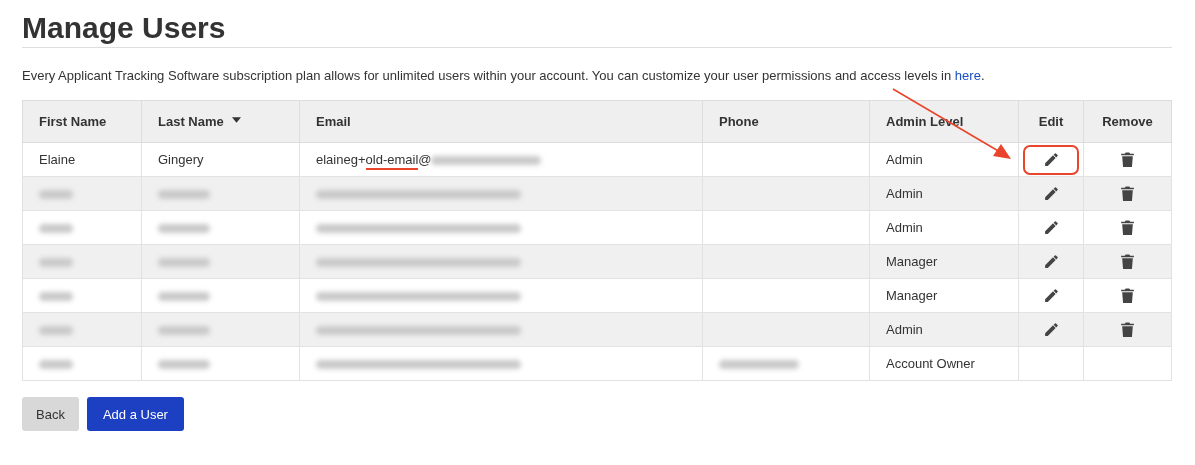  I want to click on column-header: First Name, so click(82, 121).